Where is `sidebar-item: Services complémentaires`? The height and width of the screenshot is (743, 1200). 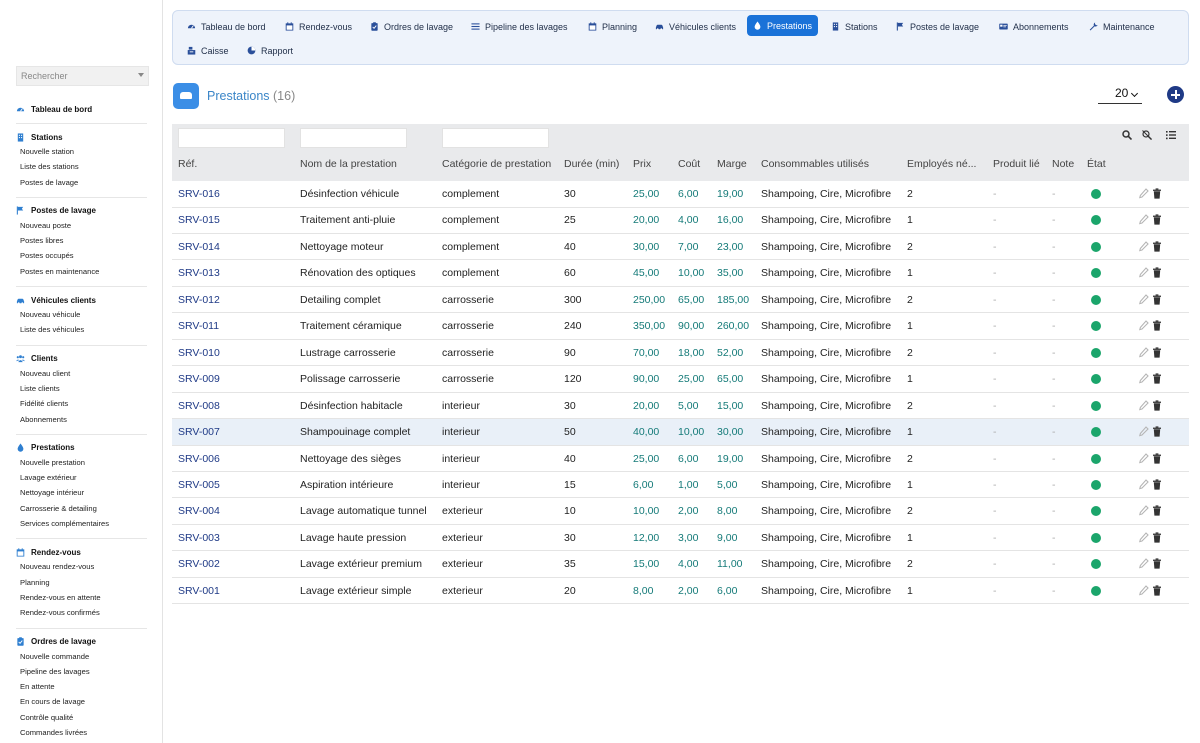 sidebar-item: Services complémentaires is located at coordinates (81, 523).